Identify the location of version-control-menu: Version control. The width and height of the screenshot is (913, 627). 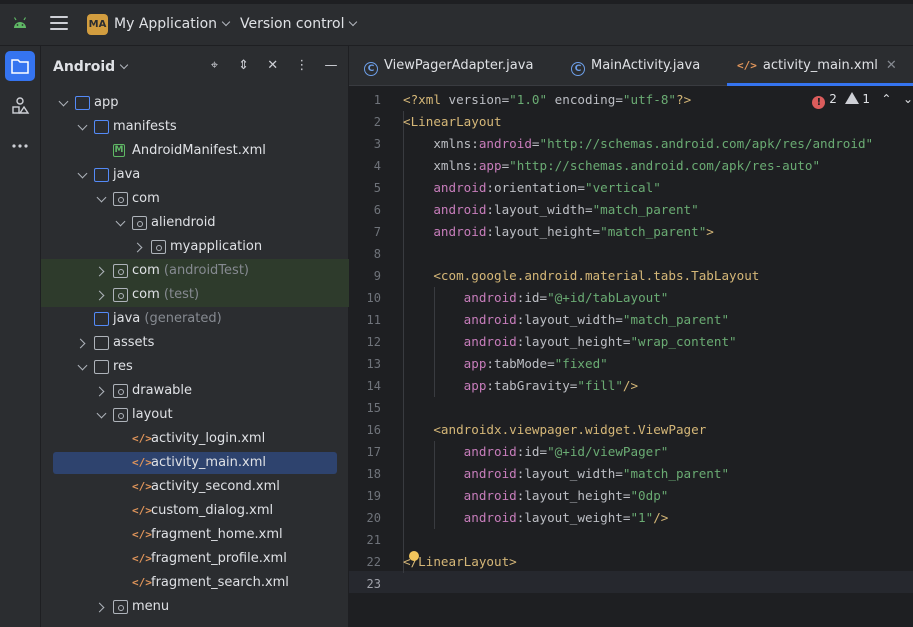
(299, 24).